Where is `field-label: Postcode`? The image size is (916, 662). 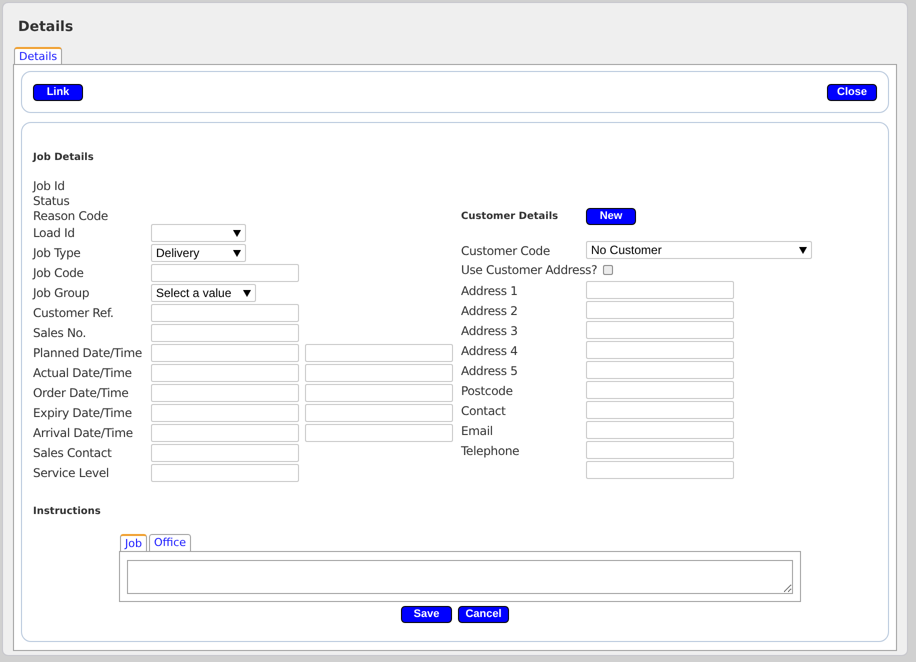 field-label: Postcode is located at coordinates (487, 391).